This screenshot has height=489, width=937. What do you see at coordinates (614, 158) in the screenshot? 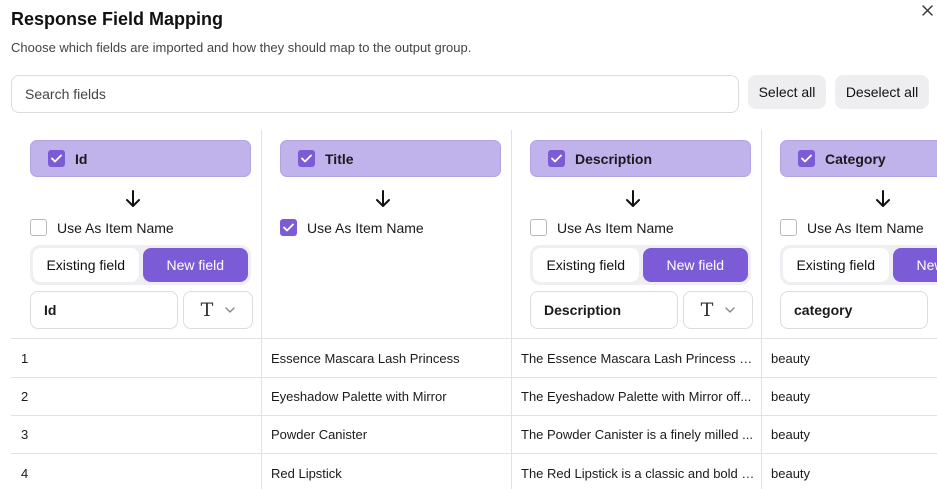
I see `field-name: Description` at bounding box center [614, 158].